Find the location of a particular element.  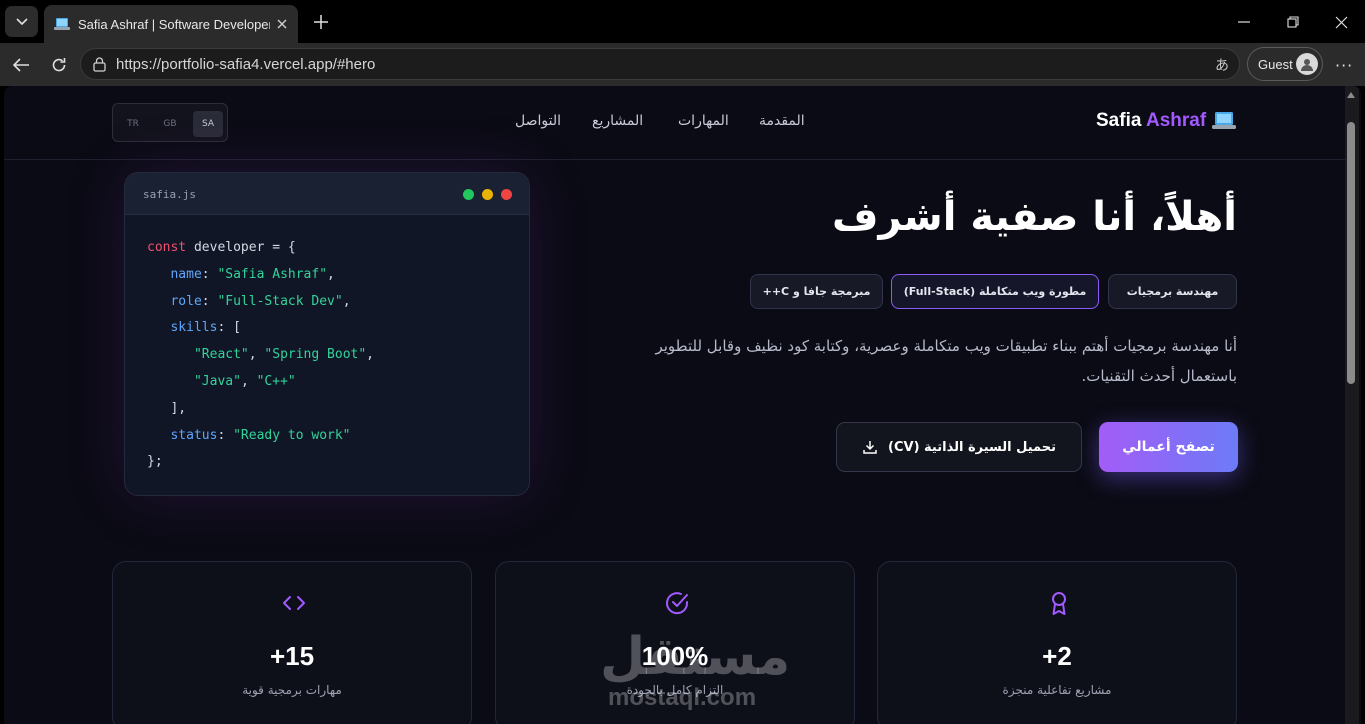

laptop-favicon-icon is located at coordinates (62, 24).